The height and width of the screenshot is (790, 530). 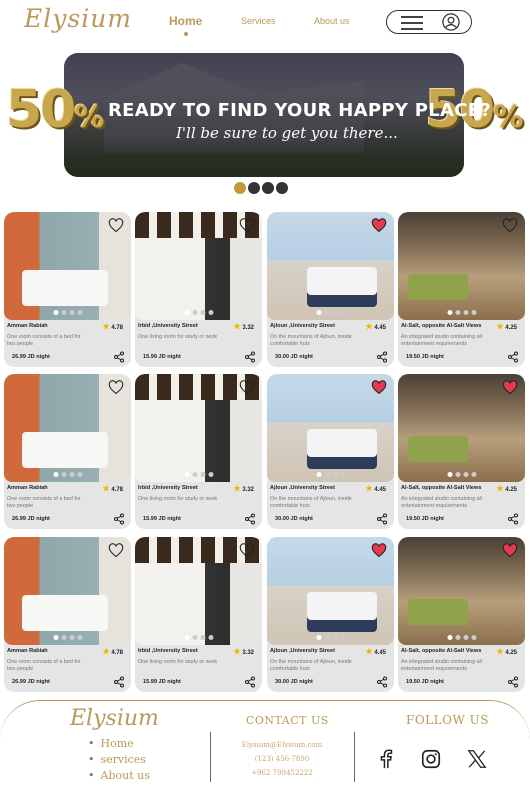 What do you see at coordinates (282, 745) in the screenshot?
I see `contact-email: Elysium@Elysium.com` at bounding box center [282, 745].